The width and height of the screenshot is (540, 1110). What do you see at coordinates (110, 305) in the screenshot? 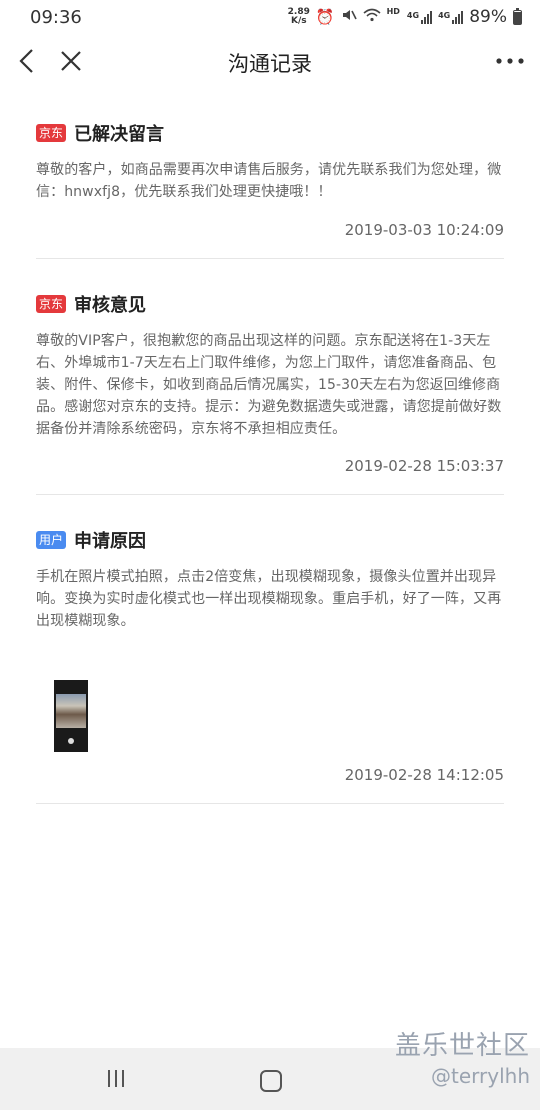
I see `record-title: 审核意见` at bounding box center [110, 305].